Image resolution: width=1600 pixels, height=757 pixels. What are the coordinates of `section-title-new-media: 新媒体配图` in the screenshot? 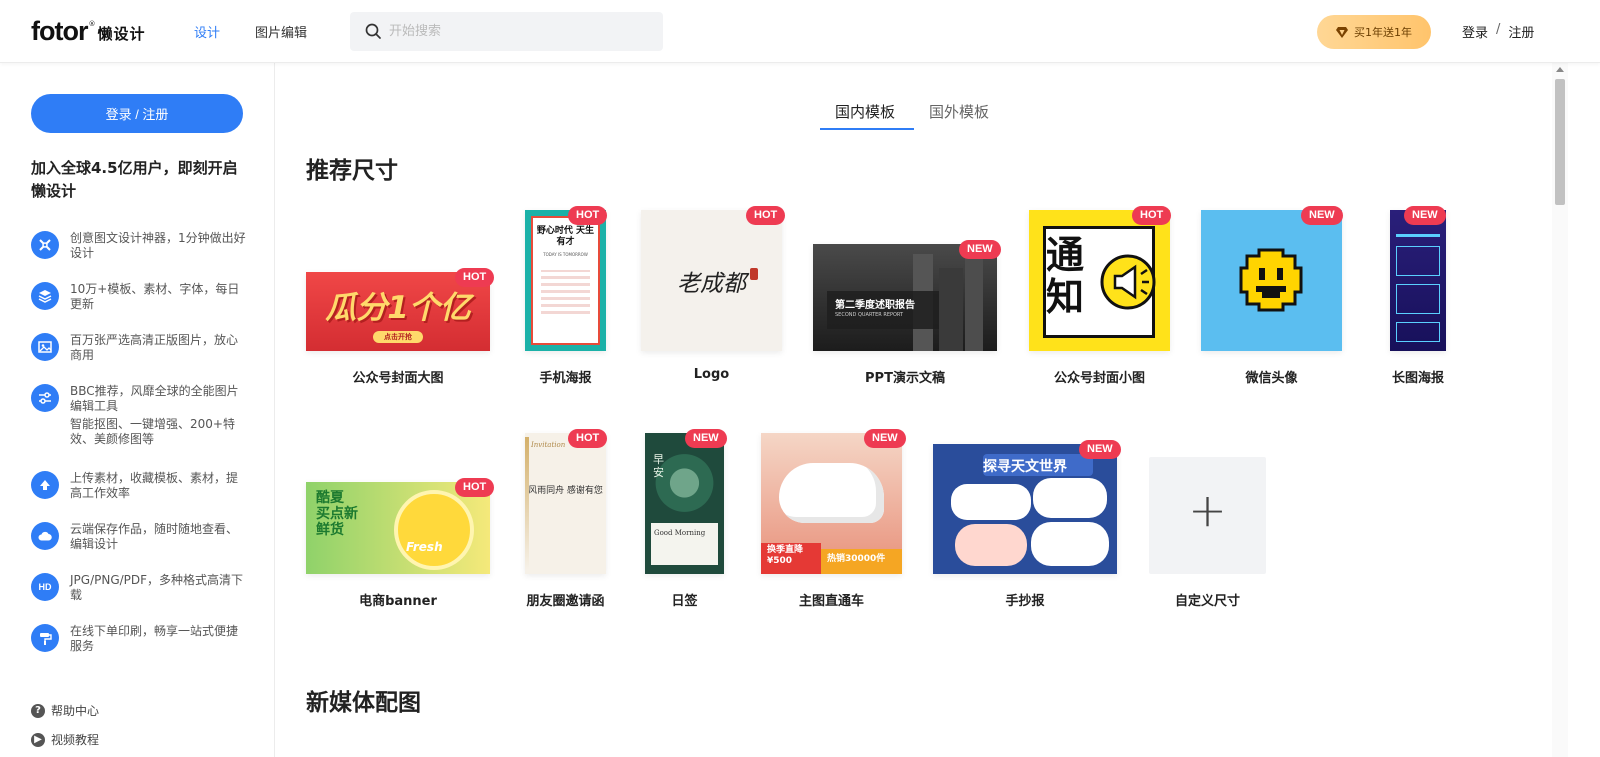 It's located at (363, 703).